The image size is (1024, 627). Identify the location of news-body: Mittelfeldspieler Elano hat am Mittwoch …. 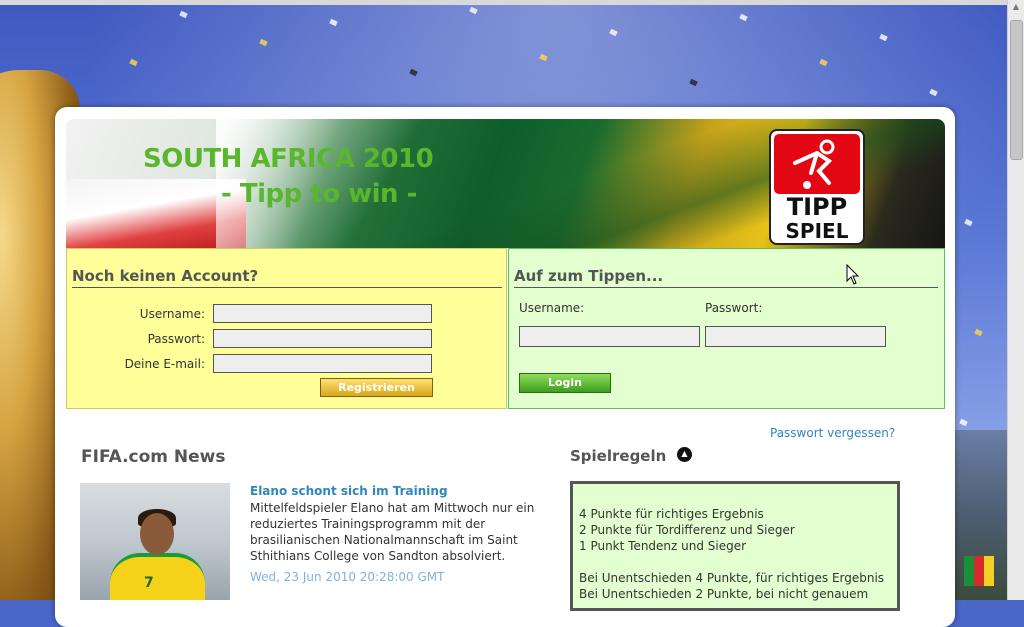
(392, 532).